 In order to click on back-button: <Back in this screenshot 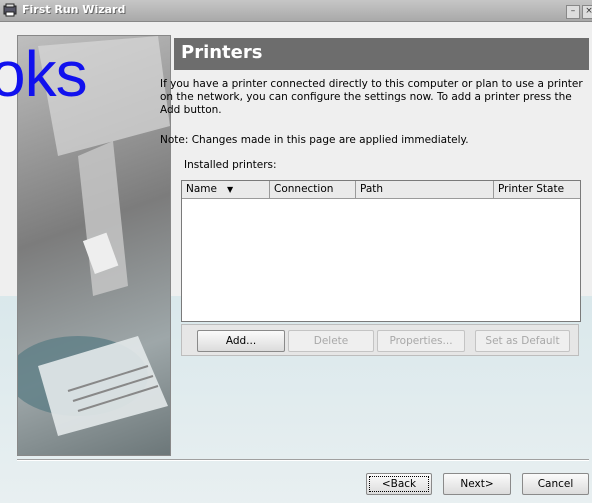, I will do `click(399, 484)`.